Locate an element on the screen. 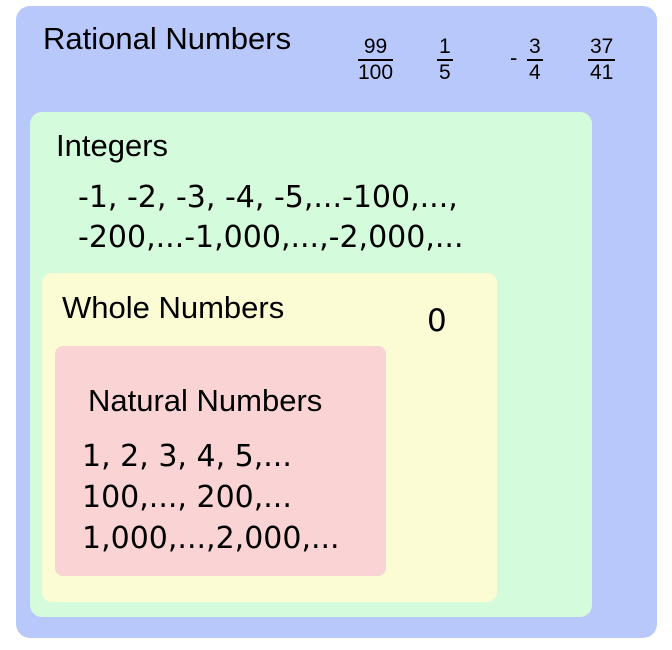  integers-title: Integers is located at coordinates (112, 145).